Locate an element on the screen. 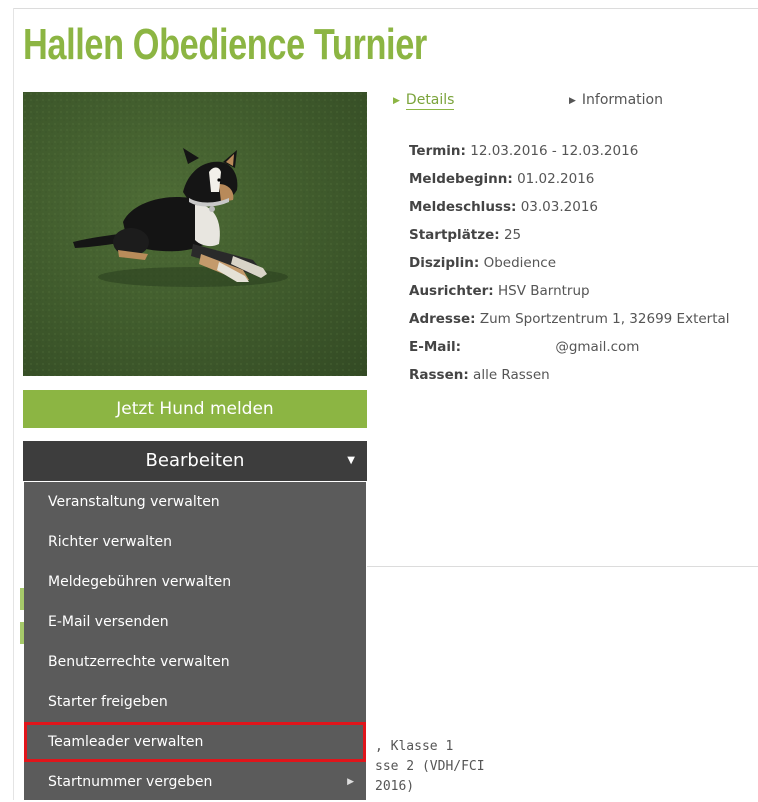 The width and height of the screenshot is (758, 802). detail-ausrichter: Ausrichter: HSV Barntrup is located at coordinates (499, 291).